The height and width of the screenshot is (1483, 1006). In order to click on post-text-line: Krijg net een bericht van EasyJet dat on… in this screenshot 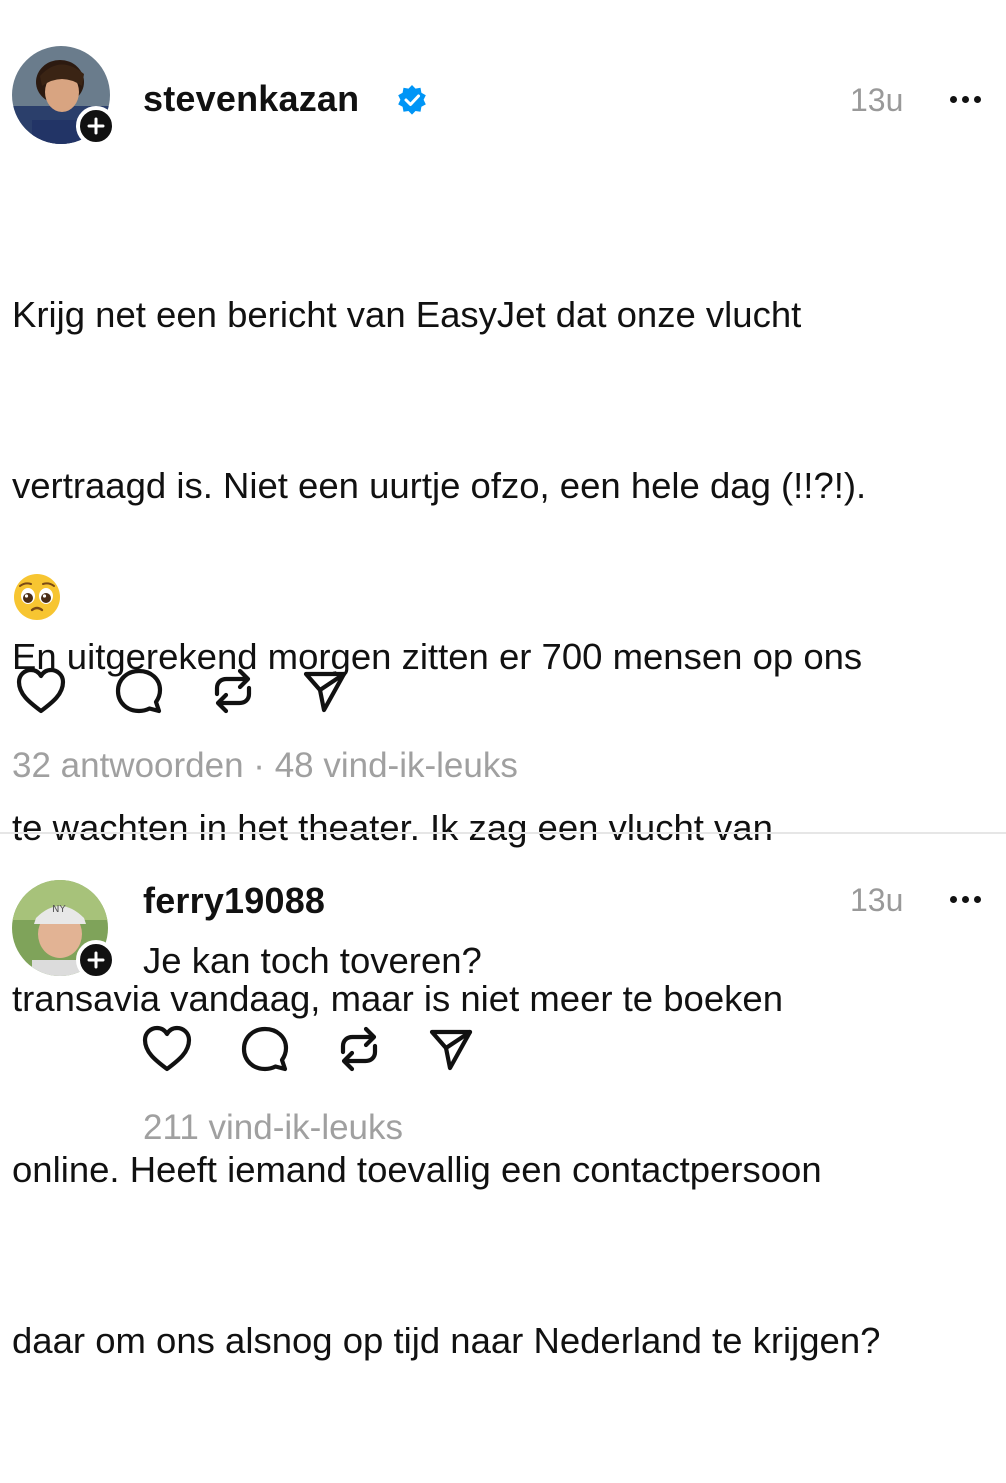, I will do `click(407, 314)`.